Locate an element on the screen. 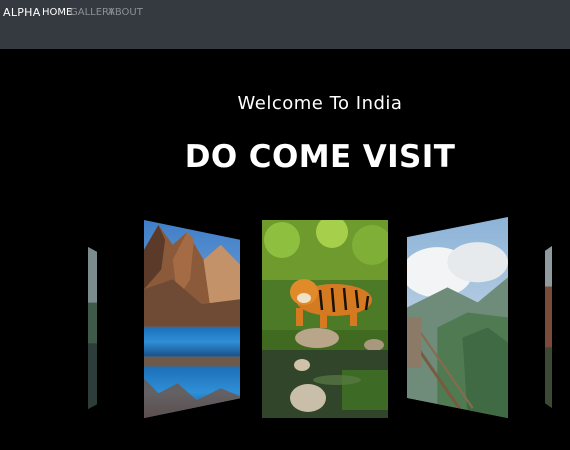 The image size is (570, 450). carousel-card-far-right is located at coordinates (548, 327).